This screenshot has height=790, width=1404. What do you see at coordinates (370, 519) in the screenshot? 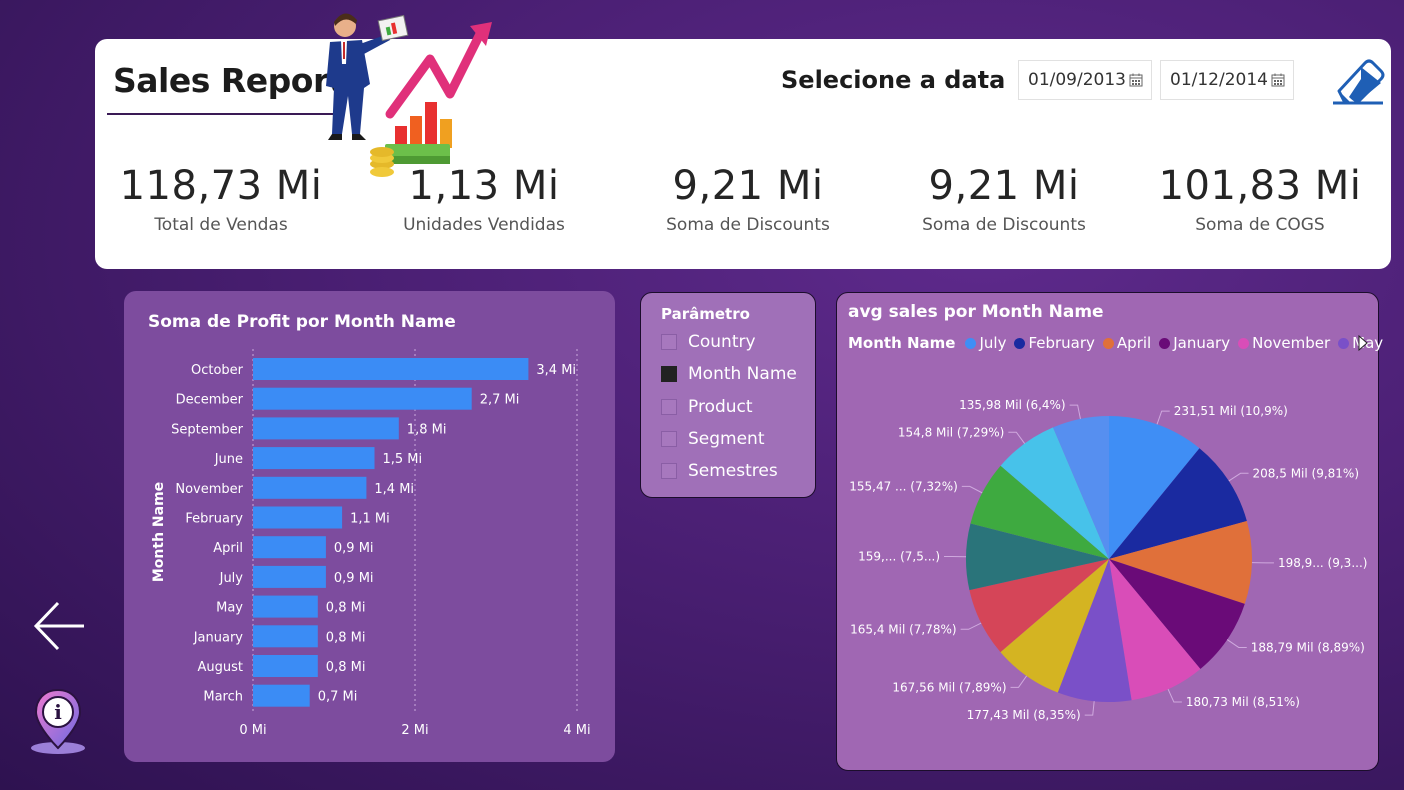
I see `data-label: 1,1 Mi` at bounding box center [370, 519].